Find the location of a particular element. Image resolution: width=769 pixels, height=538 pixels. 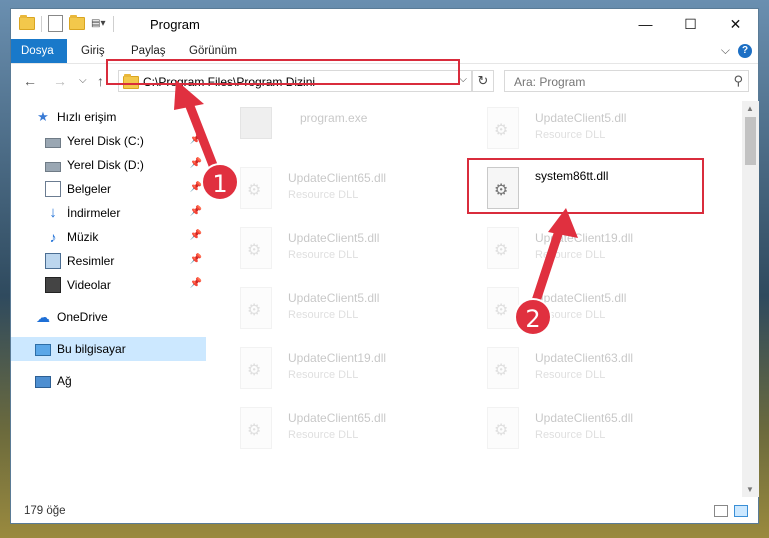

sidebar-item-music: ♪ Müzik 📌 is located at coordinates (108, 237).